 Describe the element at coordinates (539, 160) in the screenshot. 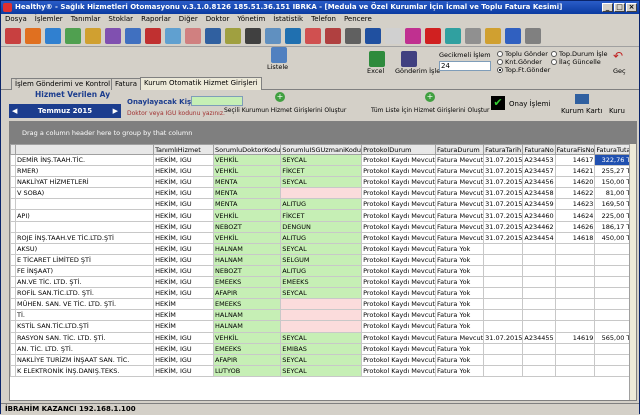

I see `table-cell: A234453` at that location.